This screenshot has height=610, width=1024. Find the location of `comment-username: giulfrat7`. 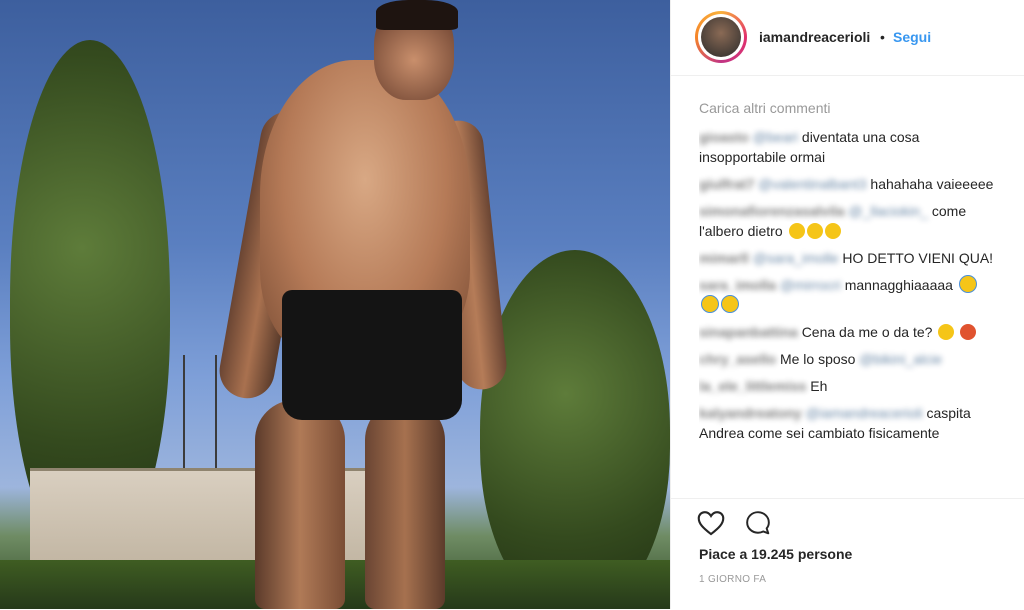

comment-username: giulfrat7 is located at coordinates (726, 184).